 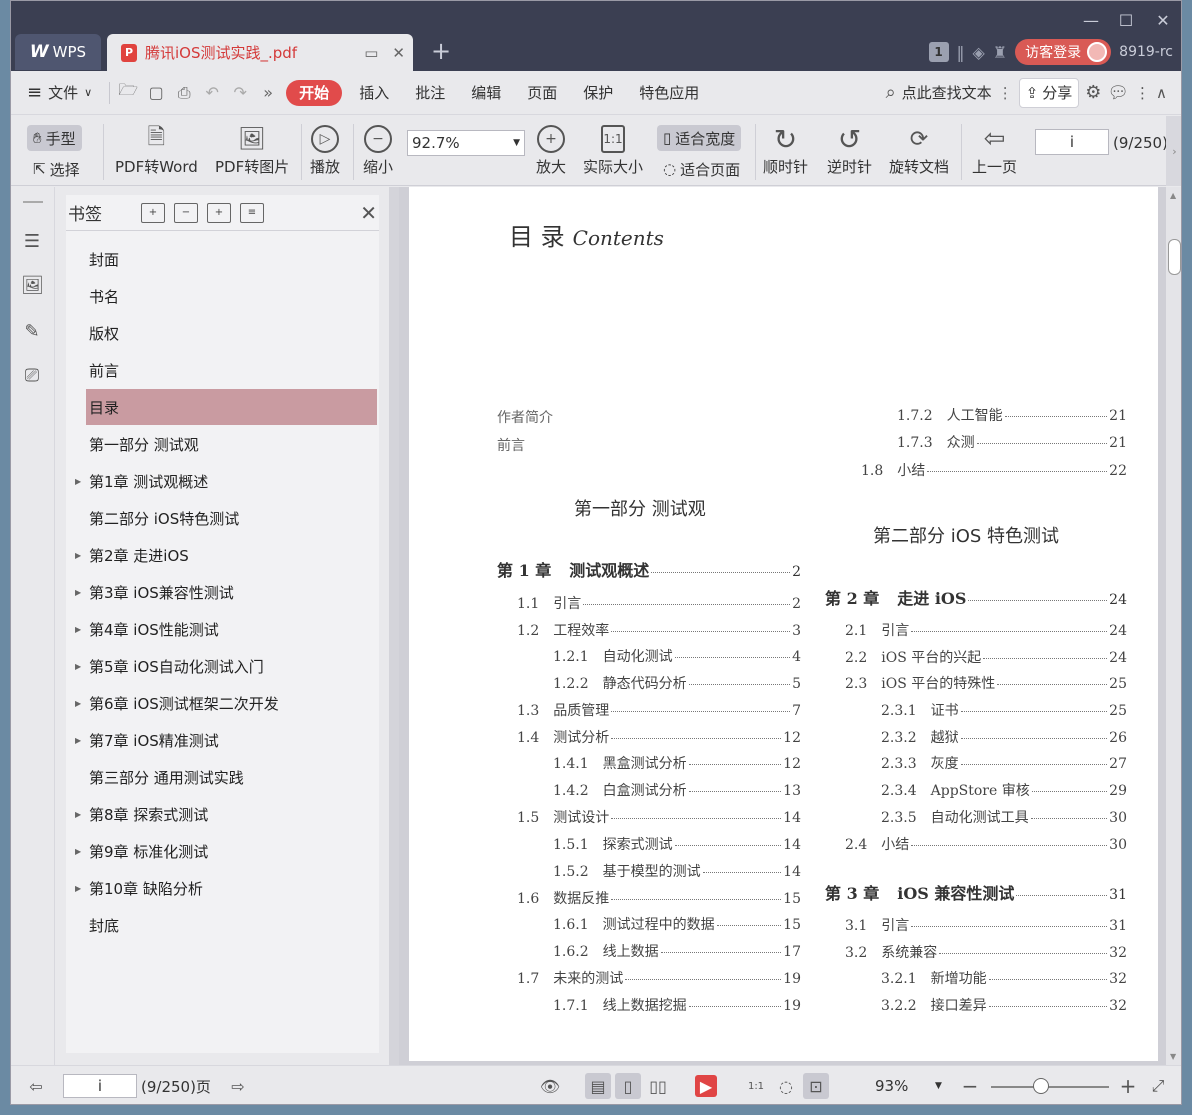 What do you see at coordinates (659, 737) in the screenshot?
I see `toc-entry: 1.4 测试分析 12` at bounding box center [659, 737].